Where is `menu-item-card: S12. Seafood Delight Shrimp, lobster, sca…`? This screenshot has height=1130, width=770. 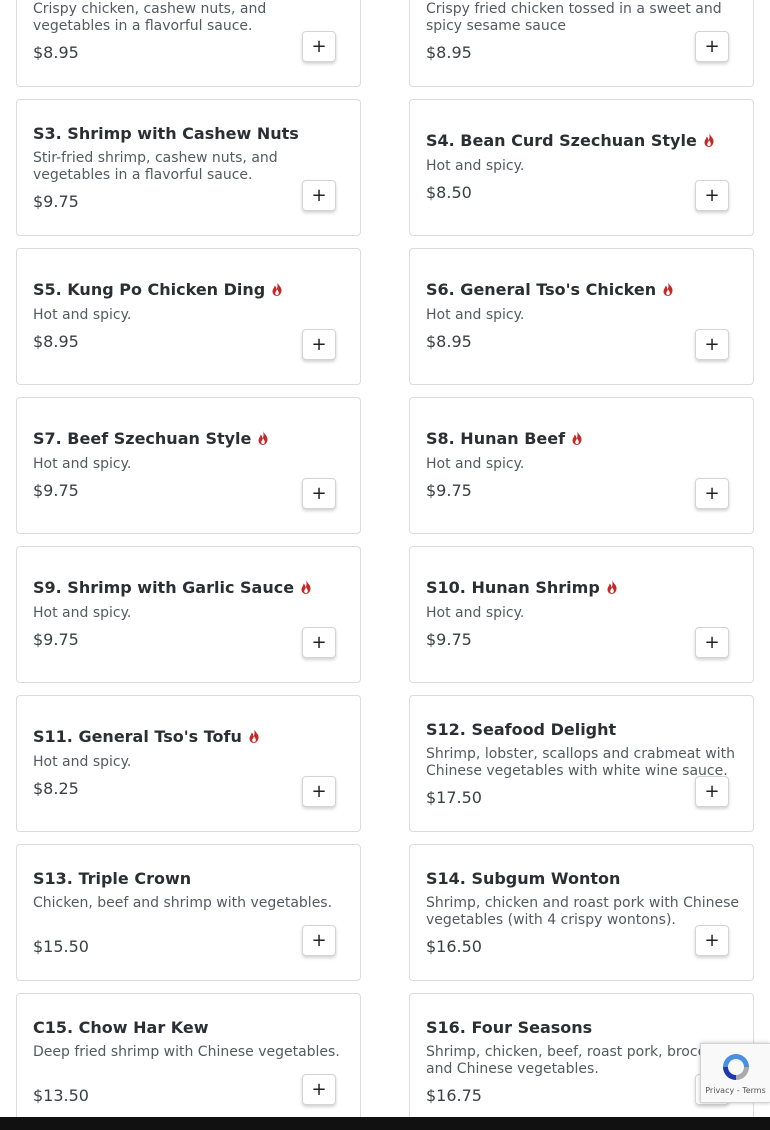
menu-item-card: S12. Seafood Delight Shrimp, lobster, sca… is located at coordinates (581, 763).